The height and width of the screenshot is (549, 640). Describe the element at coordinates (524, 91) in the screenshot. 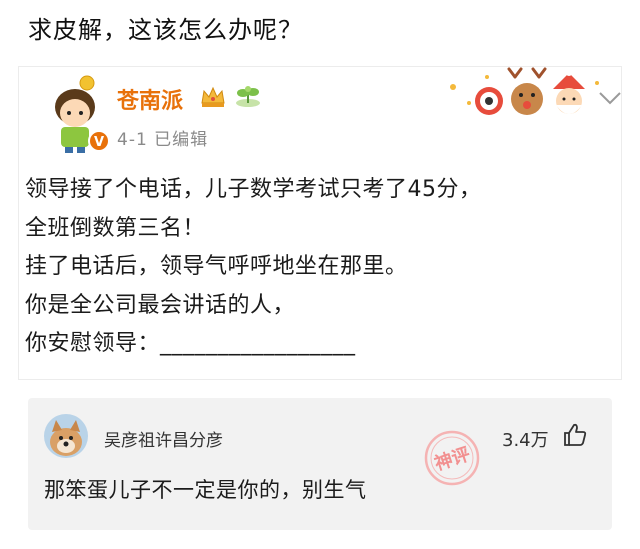

I see `christmas-decoration-icon` at that location.